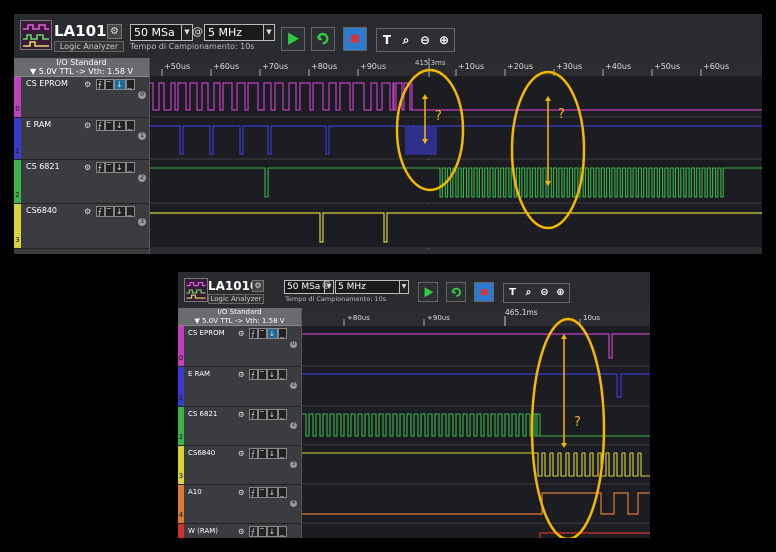  I want to click on channel-color-bar: 2, so click(17, 181).